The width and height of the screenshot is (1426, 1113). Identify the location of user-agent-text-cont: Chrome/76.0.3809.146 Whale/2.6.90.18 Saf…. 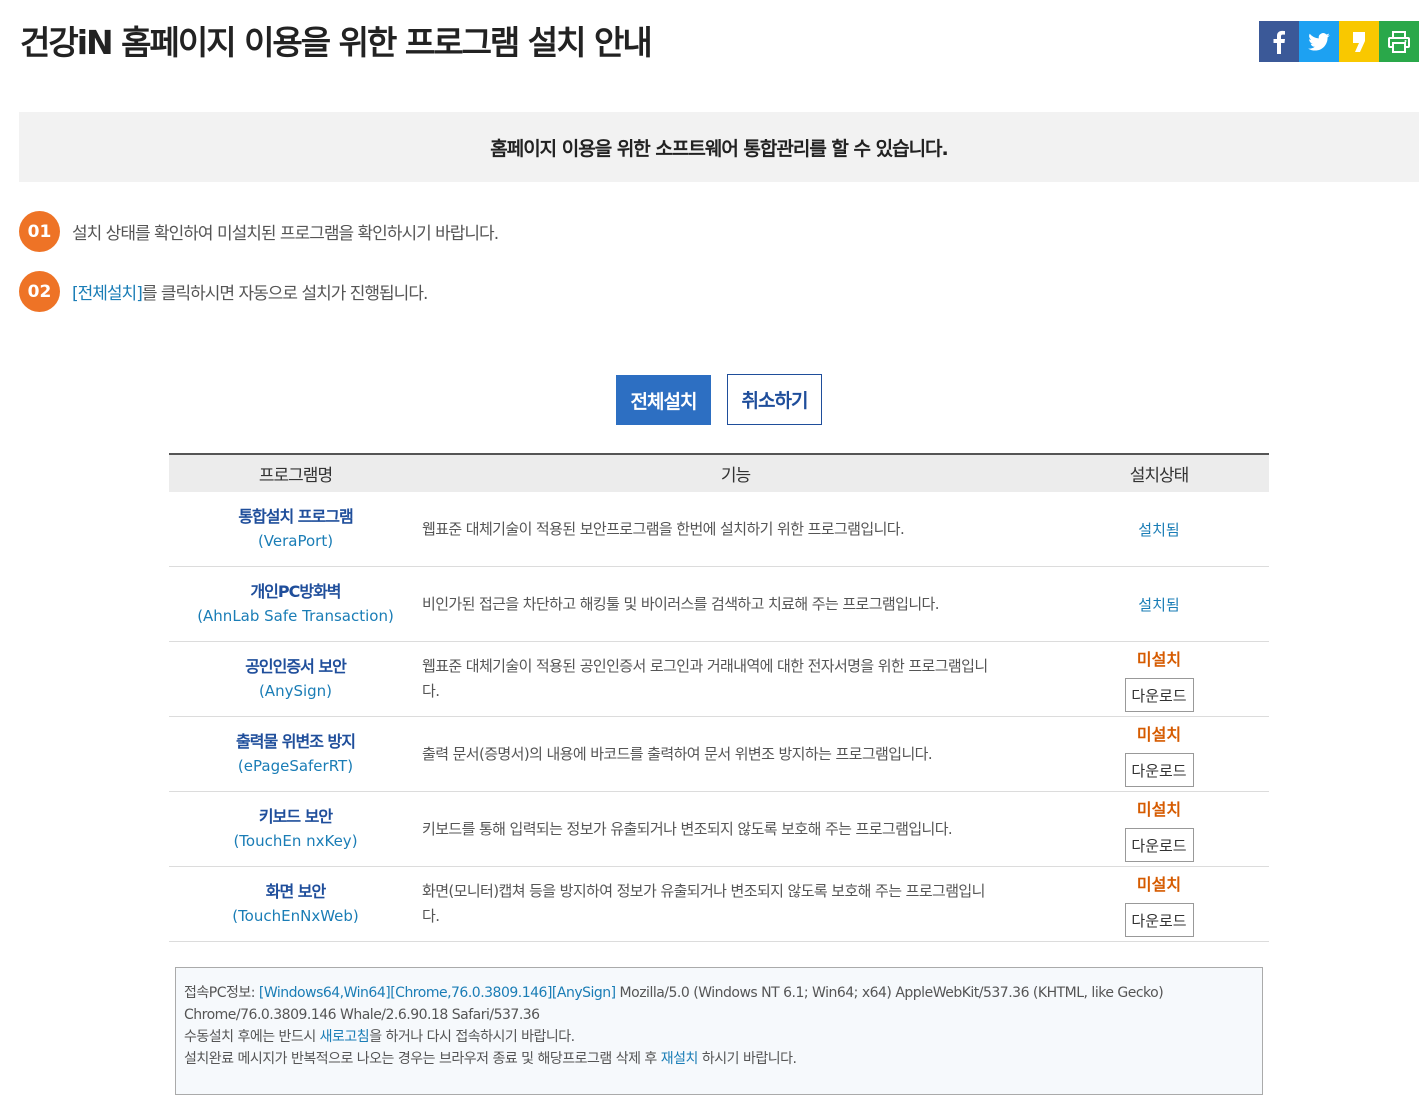
(362, 1015).